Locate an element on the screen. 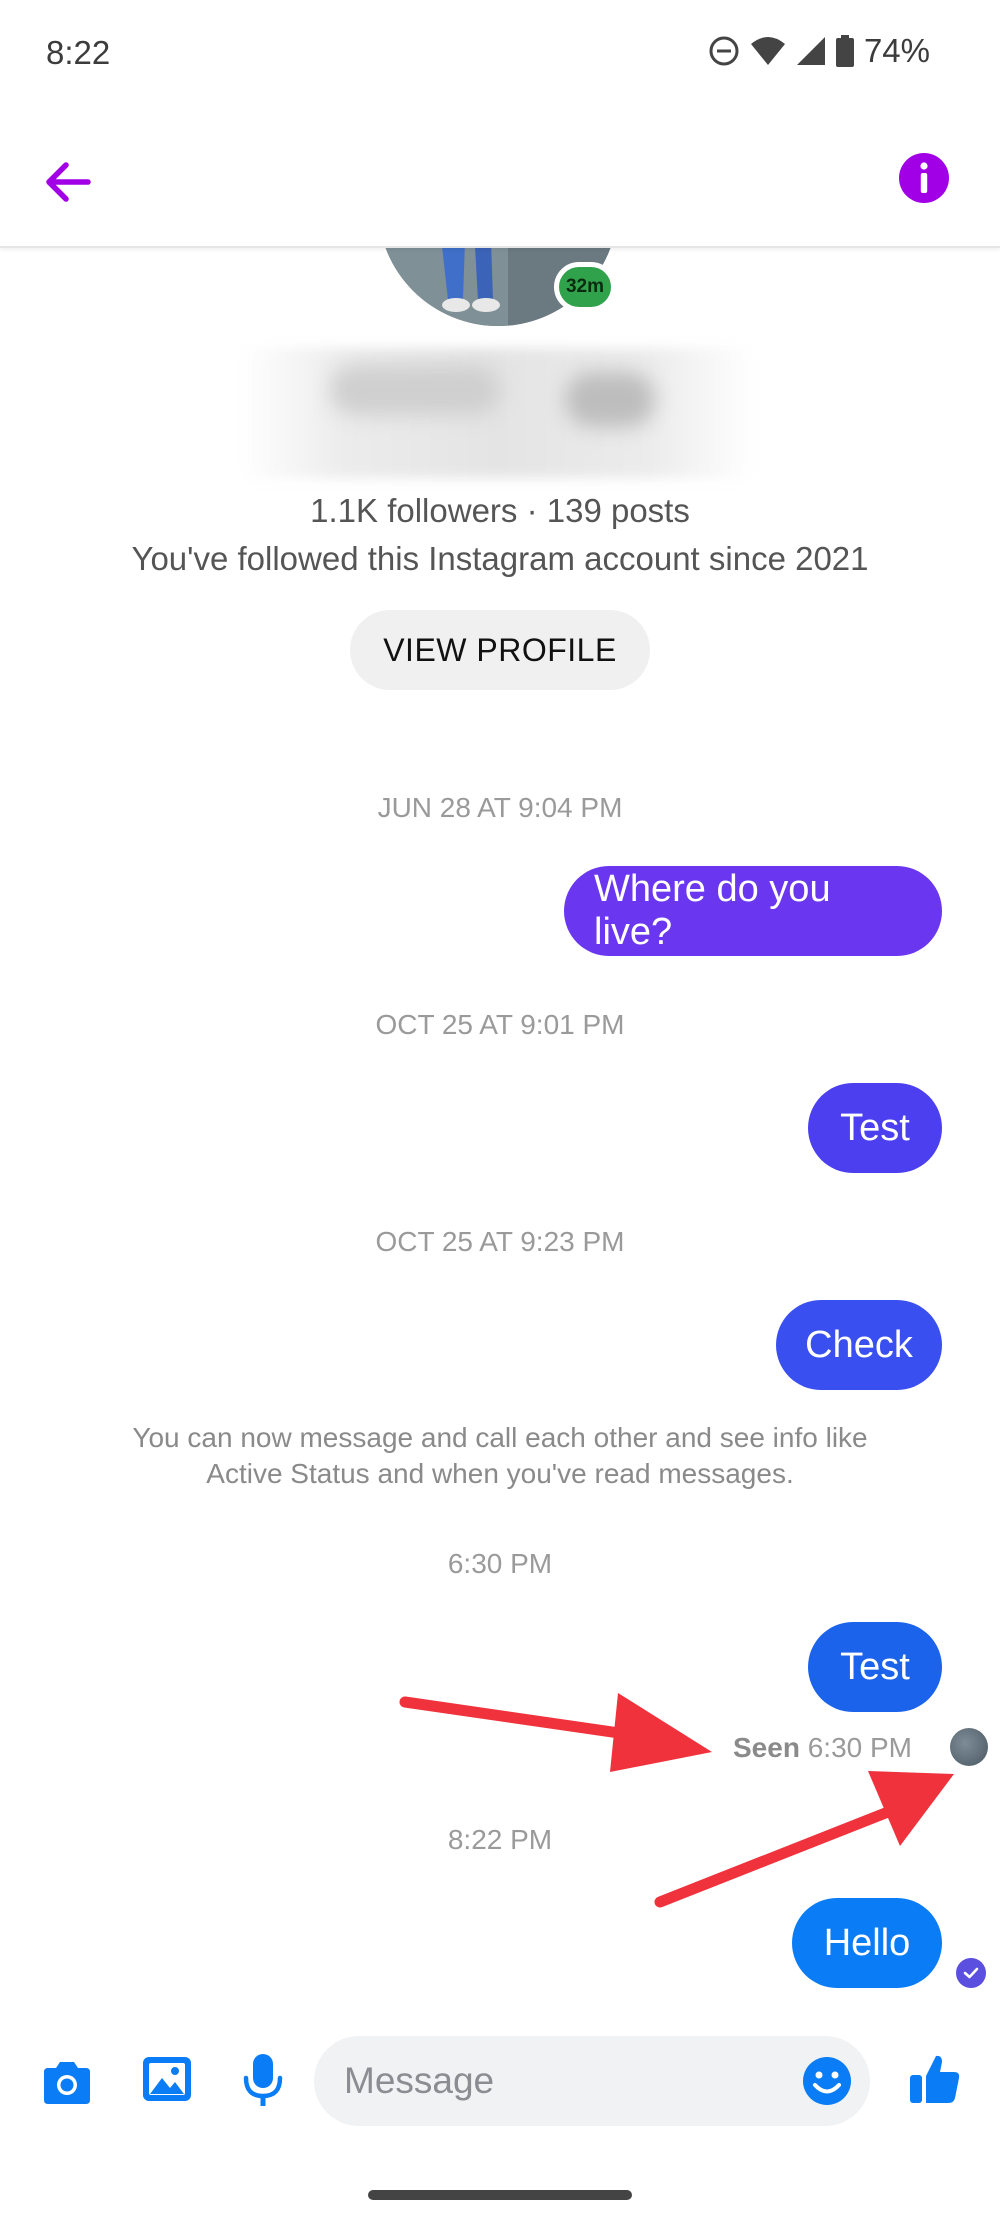 Image resolution: width=1000 pixels, height=2222 pixels. seen-avatar is located at coordinates (969, 1747).